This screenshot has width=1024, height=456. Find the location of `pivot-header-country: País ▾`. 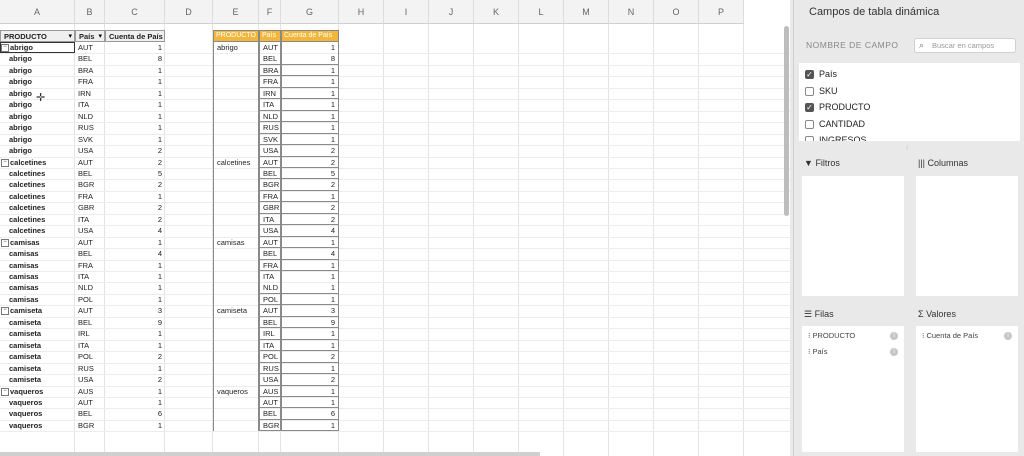

pivot-header-country: País ▾ is located at coordinates (90, 36).